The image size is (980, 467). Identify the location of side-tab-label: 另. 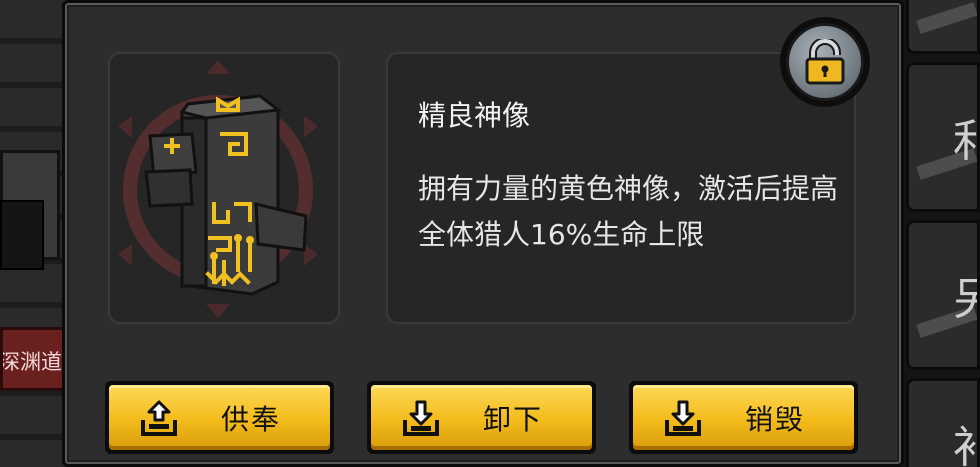
(965, 299).